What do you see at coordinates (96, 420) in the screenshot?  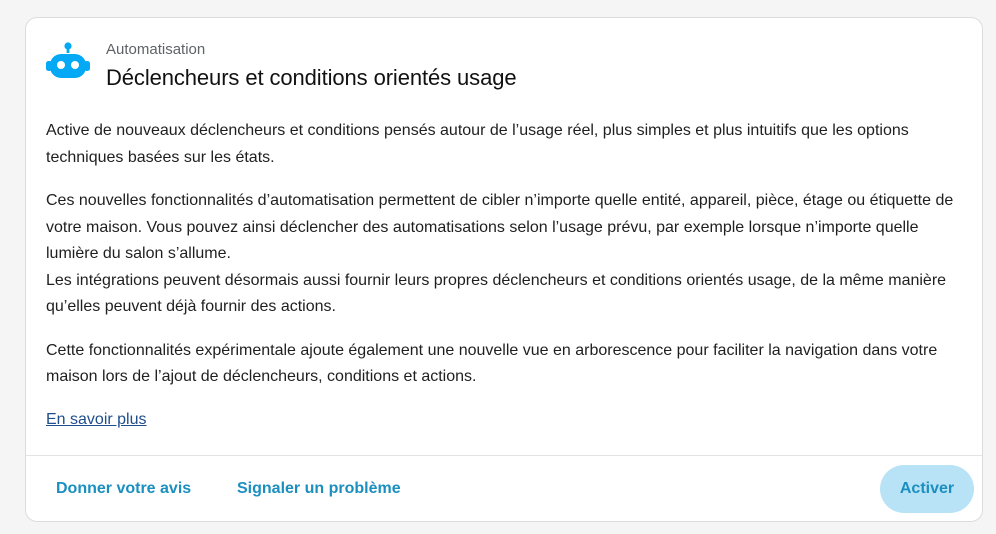 I see `learn-more-link: En savoir plus` at bounding box center [96, 420].